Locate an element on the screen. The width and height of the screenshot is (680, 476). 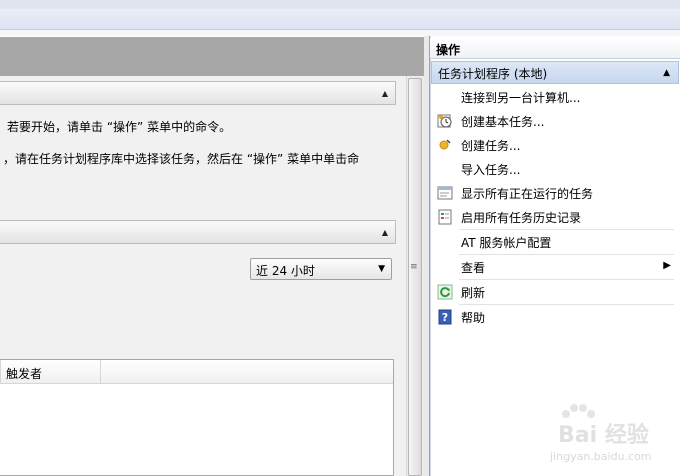
action-at-service-config: AT 服务帐户配置 is located at coordinates (555, 242).